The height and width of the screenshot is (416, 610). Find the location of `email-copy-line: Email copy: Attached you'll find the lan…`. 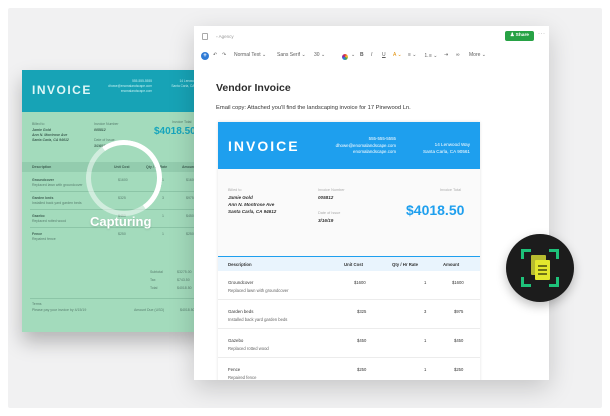

email-copy-line: Email copy: Attached you'll find the lan… is located at coordinates (313, 108).